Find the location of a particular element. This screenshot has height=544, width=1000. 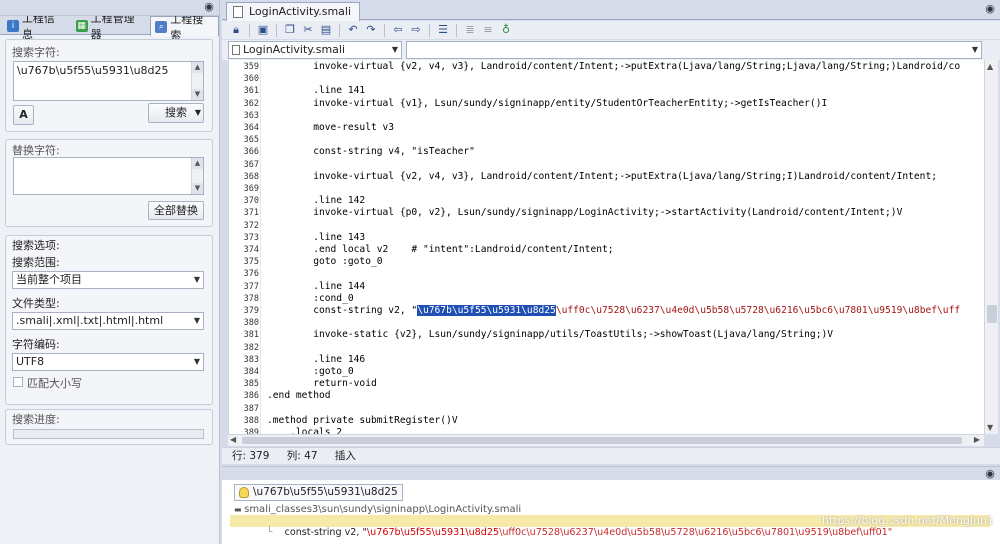

results-tab-label: \u767b\u5f55\u5931\u8d25 is located at coordinates (325, 492).